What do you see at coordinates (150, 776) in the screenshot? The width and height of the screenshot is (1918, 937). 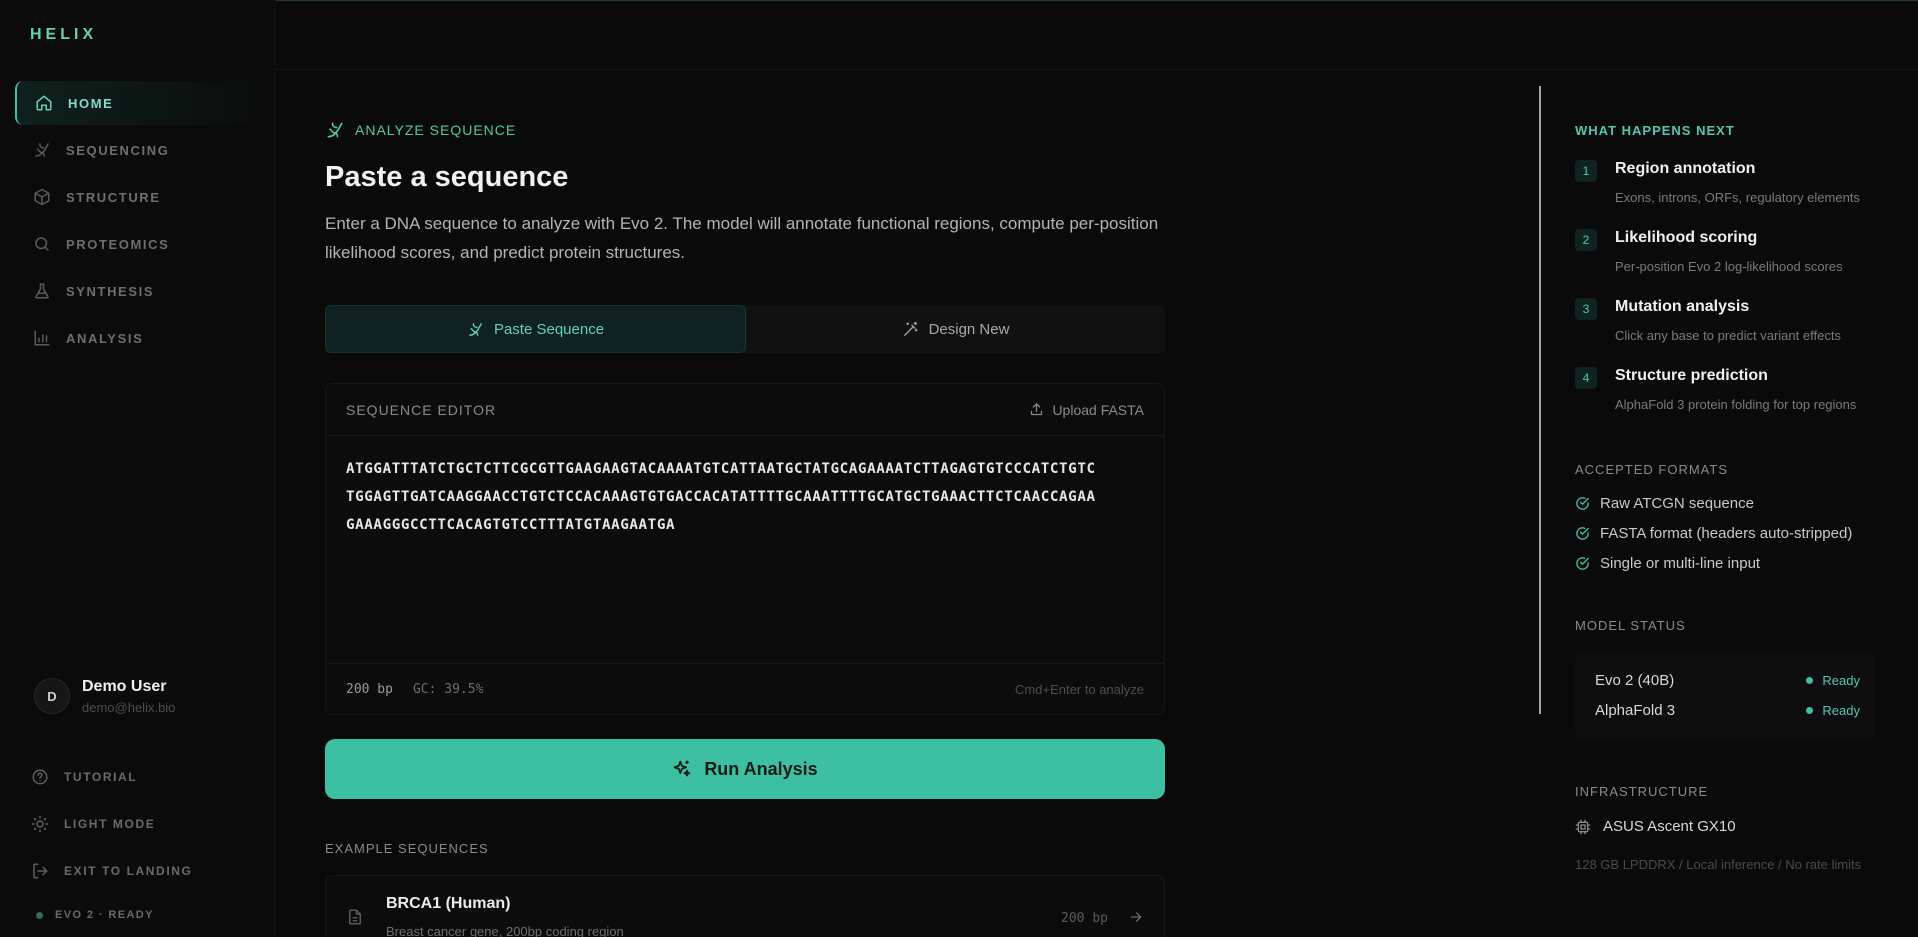 I see `tutorial-button: TUTORIAL` at bounding box center [150, 776].